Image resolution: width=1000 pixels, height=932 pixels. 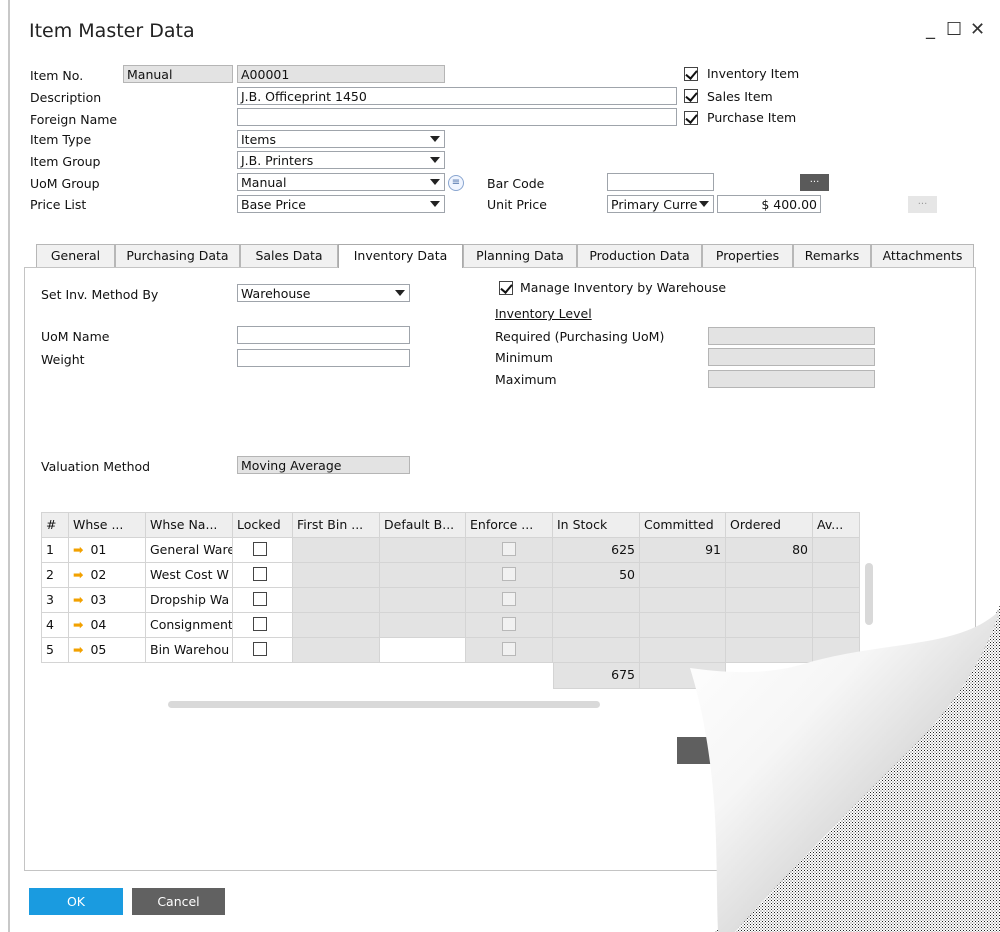 What do you see at coordinates (323, 293) in the screenshot?
I see `set-inv-method-dropdown: Warehouse` at bounding box center [323, 293].